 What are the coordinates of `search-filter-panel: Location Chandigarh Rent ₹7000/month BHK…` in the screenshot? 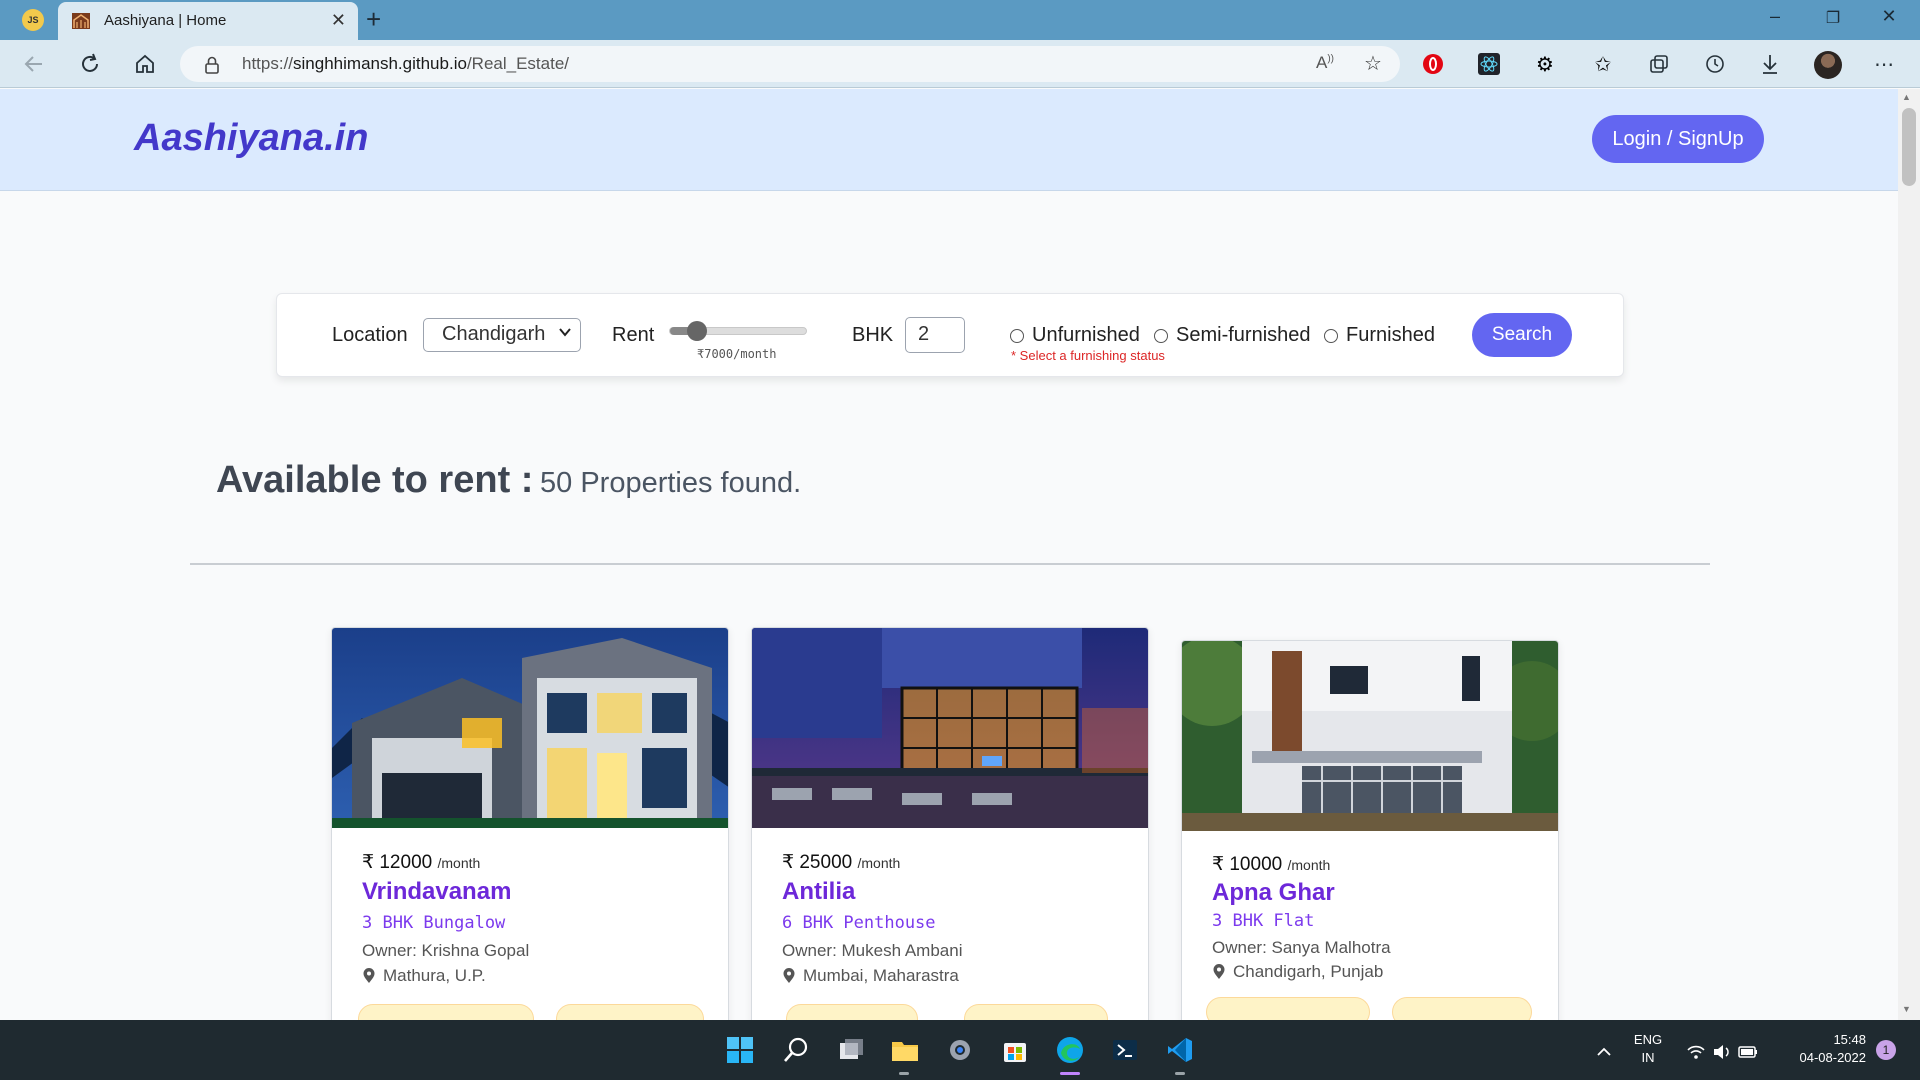 It's located at (950, 335).